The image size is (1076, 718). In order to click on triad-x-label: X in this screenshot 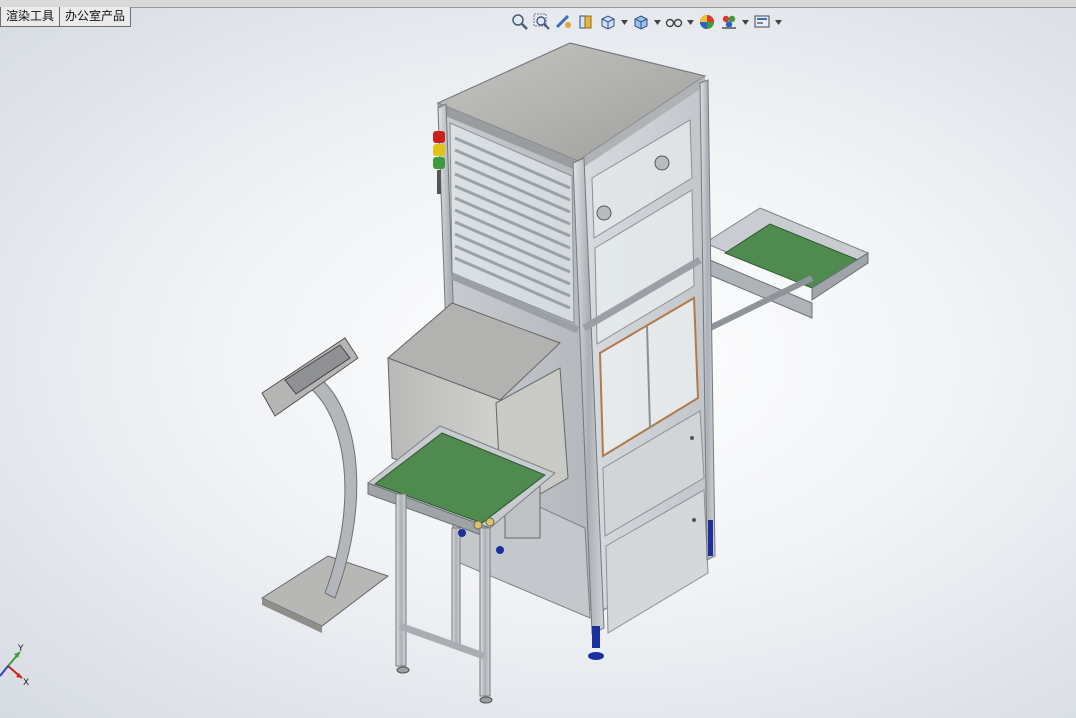, I will do `click(26, 683)`.